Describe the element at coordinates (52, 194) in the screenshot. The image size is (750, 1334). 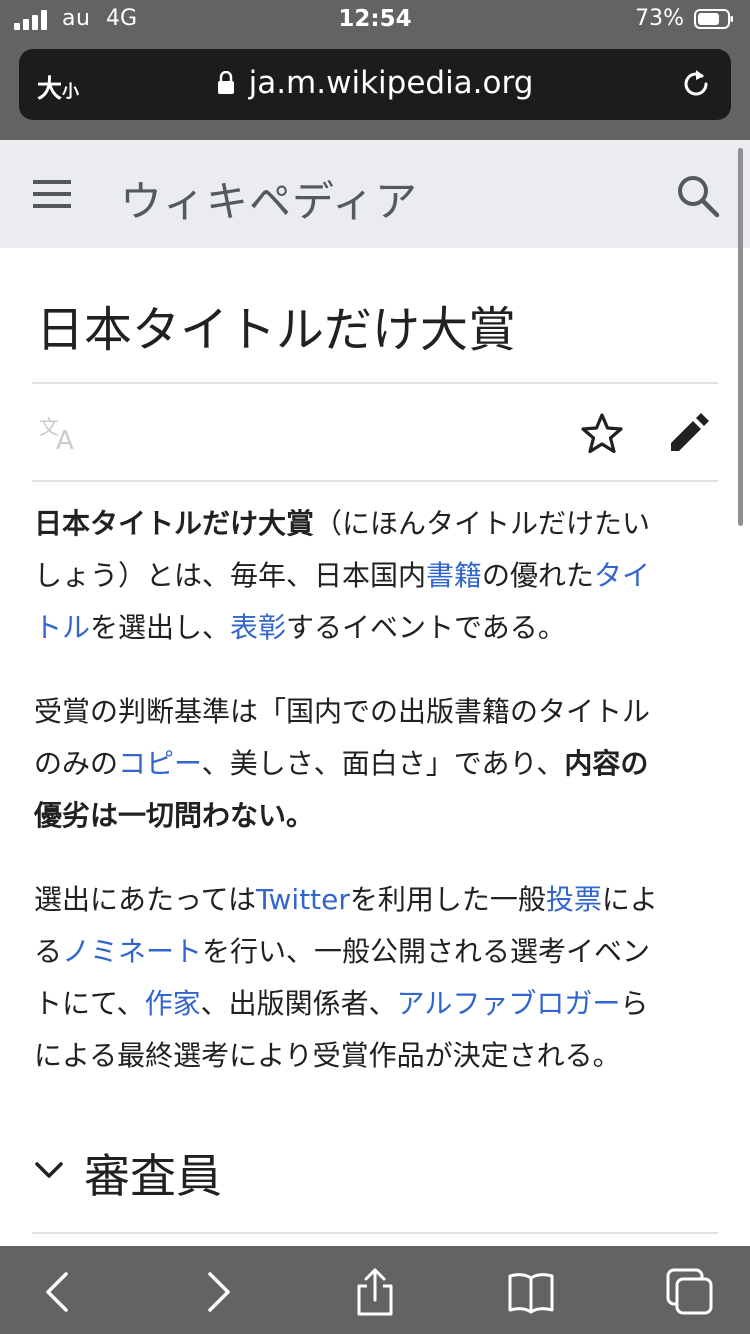
I see `menu-icon` at that location.